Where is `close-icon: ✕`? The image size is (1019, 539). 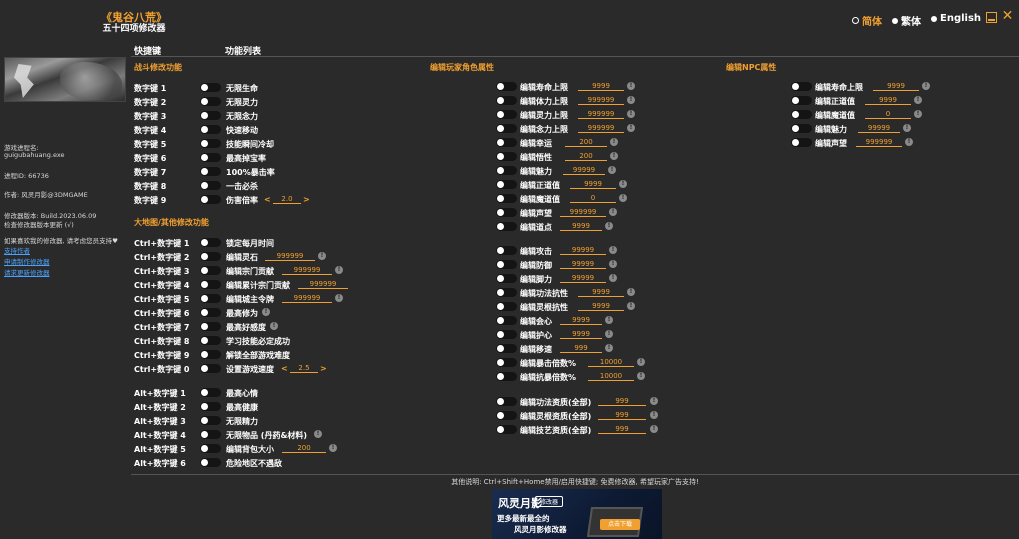 close-icon: ✕ is located at coordinates (1007, 16).